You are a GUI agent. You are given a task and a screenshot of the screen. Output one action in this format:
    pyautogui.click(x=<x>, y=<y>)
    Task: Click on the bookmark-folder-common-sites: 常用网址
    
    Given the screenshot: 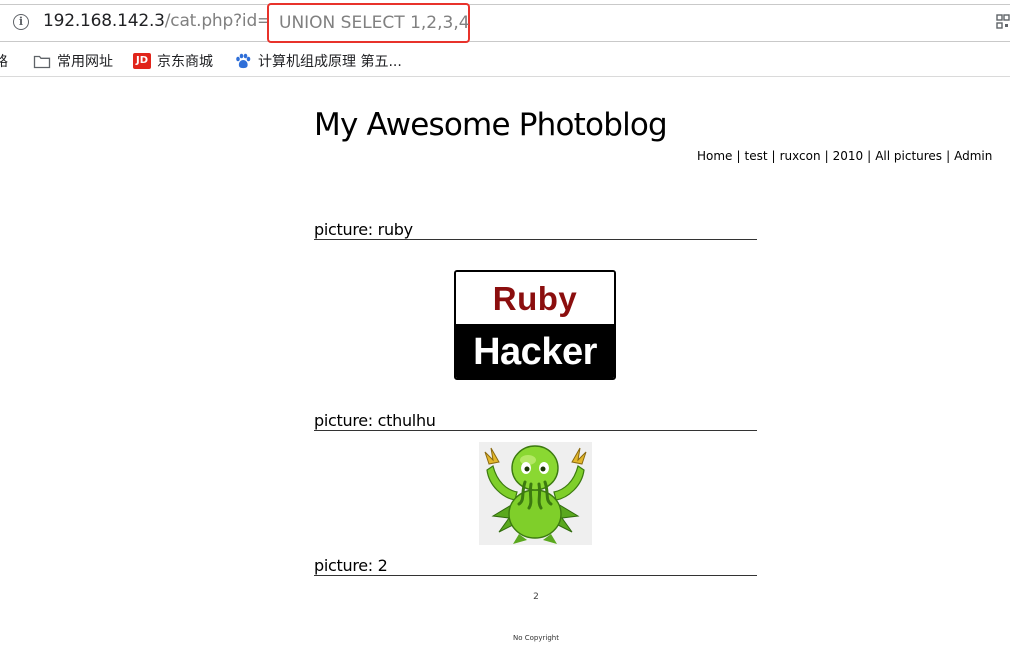 What is the action you would take?
    pyautogui.click(x=73, y=61)
    